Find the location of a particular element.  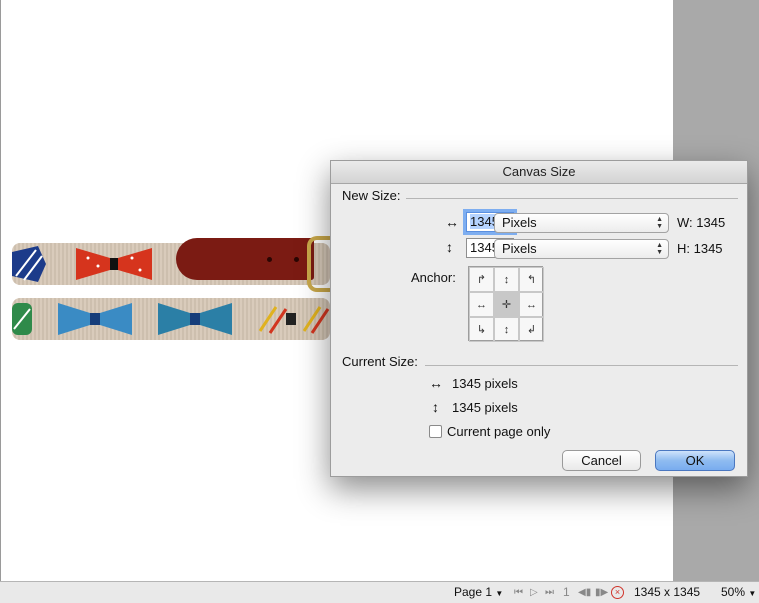

first-page-icon: ⏮ is located at coordinates (518, 592).